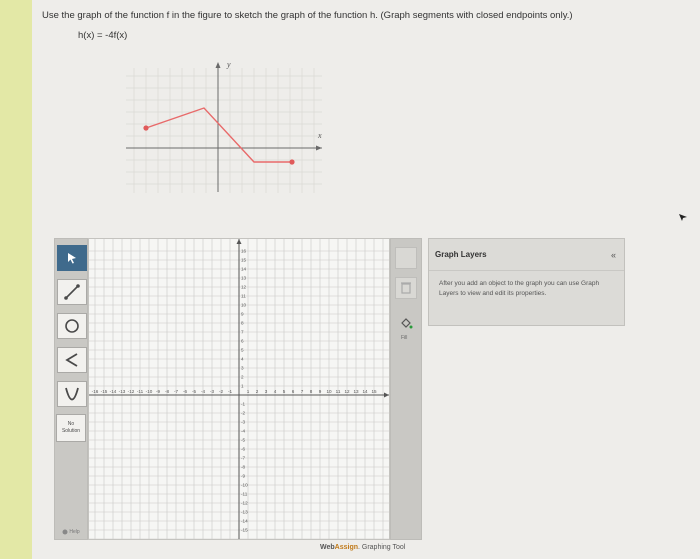 The width and height of the screenshot is (700, 559). I want to click on y-tick-label: 15, so click(244, 260).